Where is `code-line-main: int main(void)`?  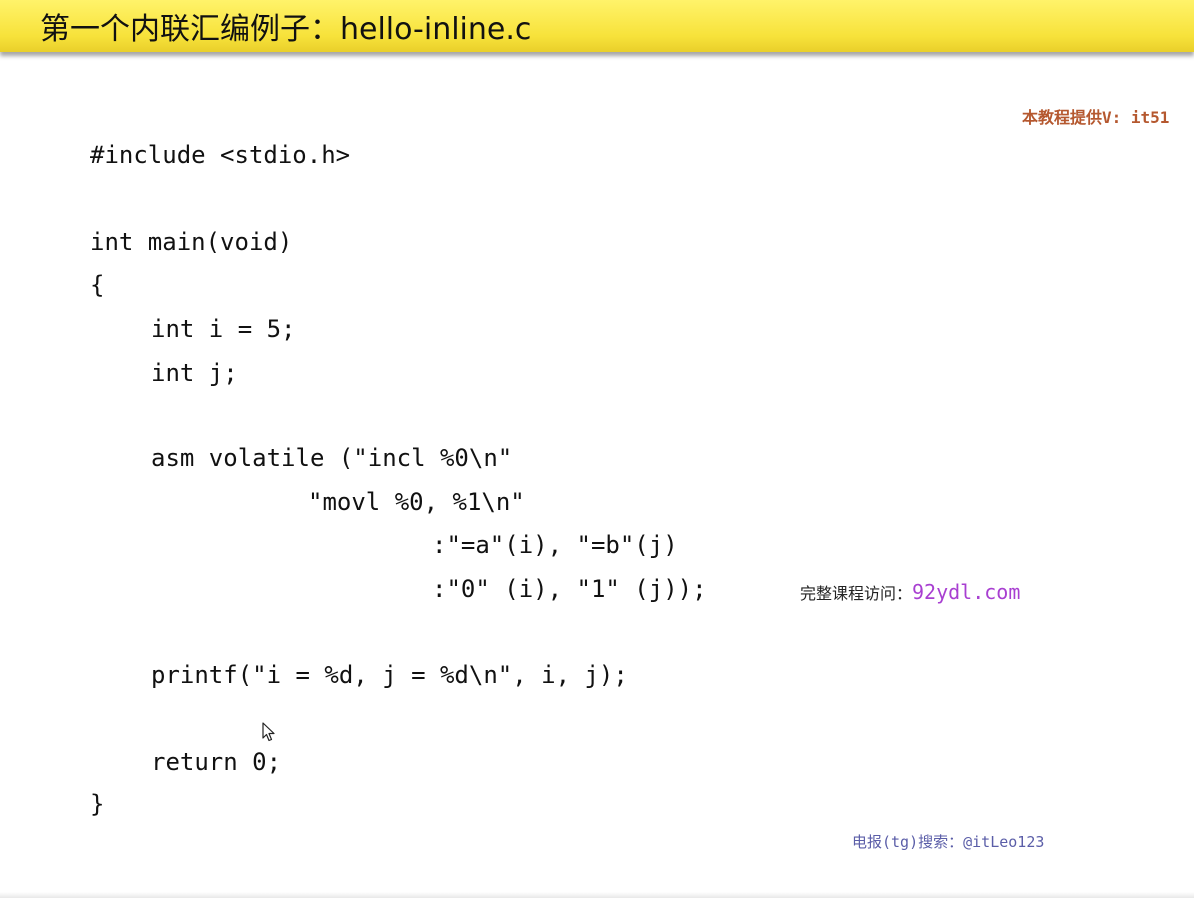
code-line-main: int main(void) is located at coordinates (191, 242).